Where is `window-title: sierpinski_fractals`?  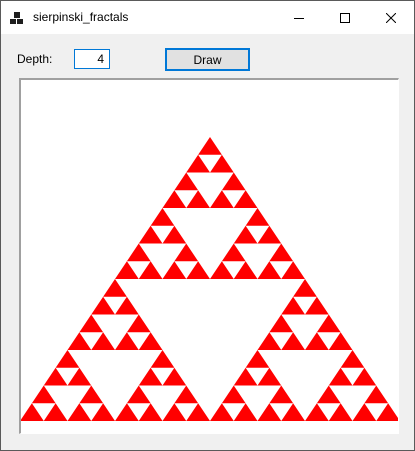
window-title: sierpinski_fractals is located at coordinates (81, 17).